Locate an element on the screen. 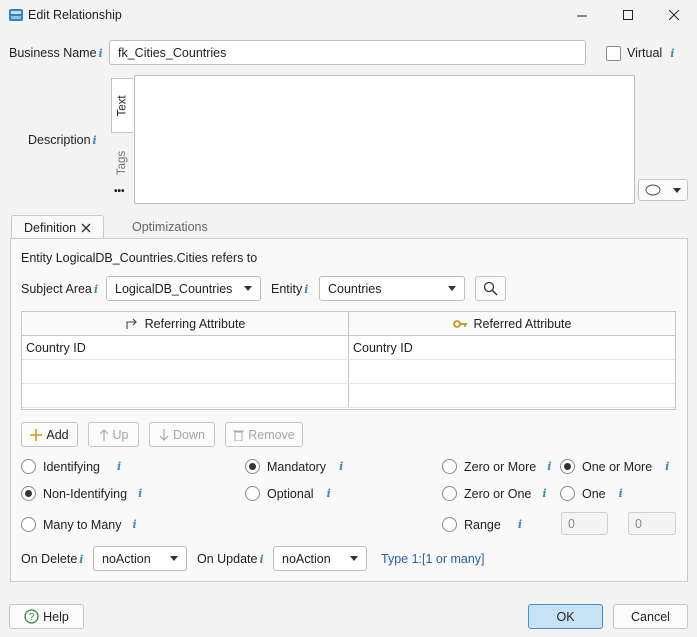  description-textarea is located at coordinates (384, 139).